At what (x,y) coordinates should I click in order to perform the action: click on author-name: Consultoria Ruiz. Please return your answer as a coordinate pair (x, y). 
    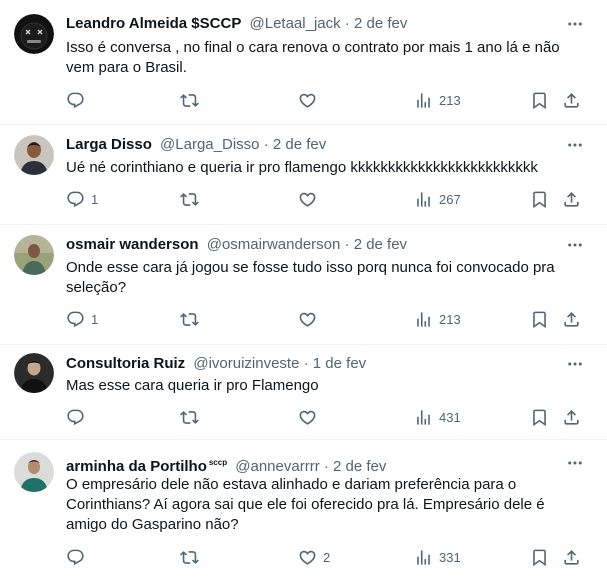
    Looking at the image, I should click on (125, 363).